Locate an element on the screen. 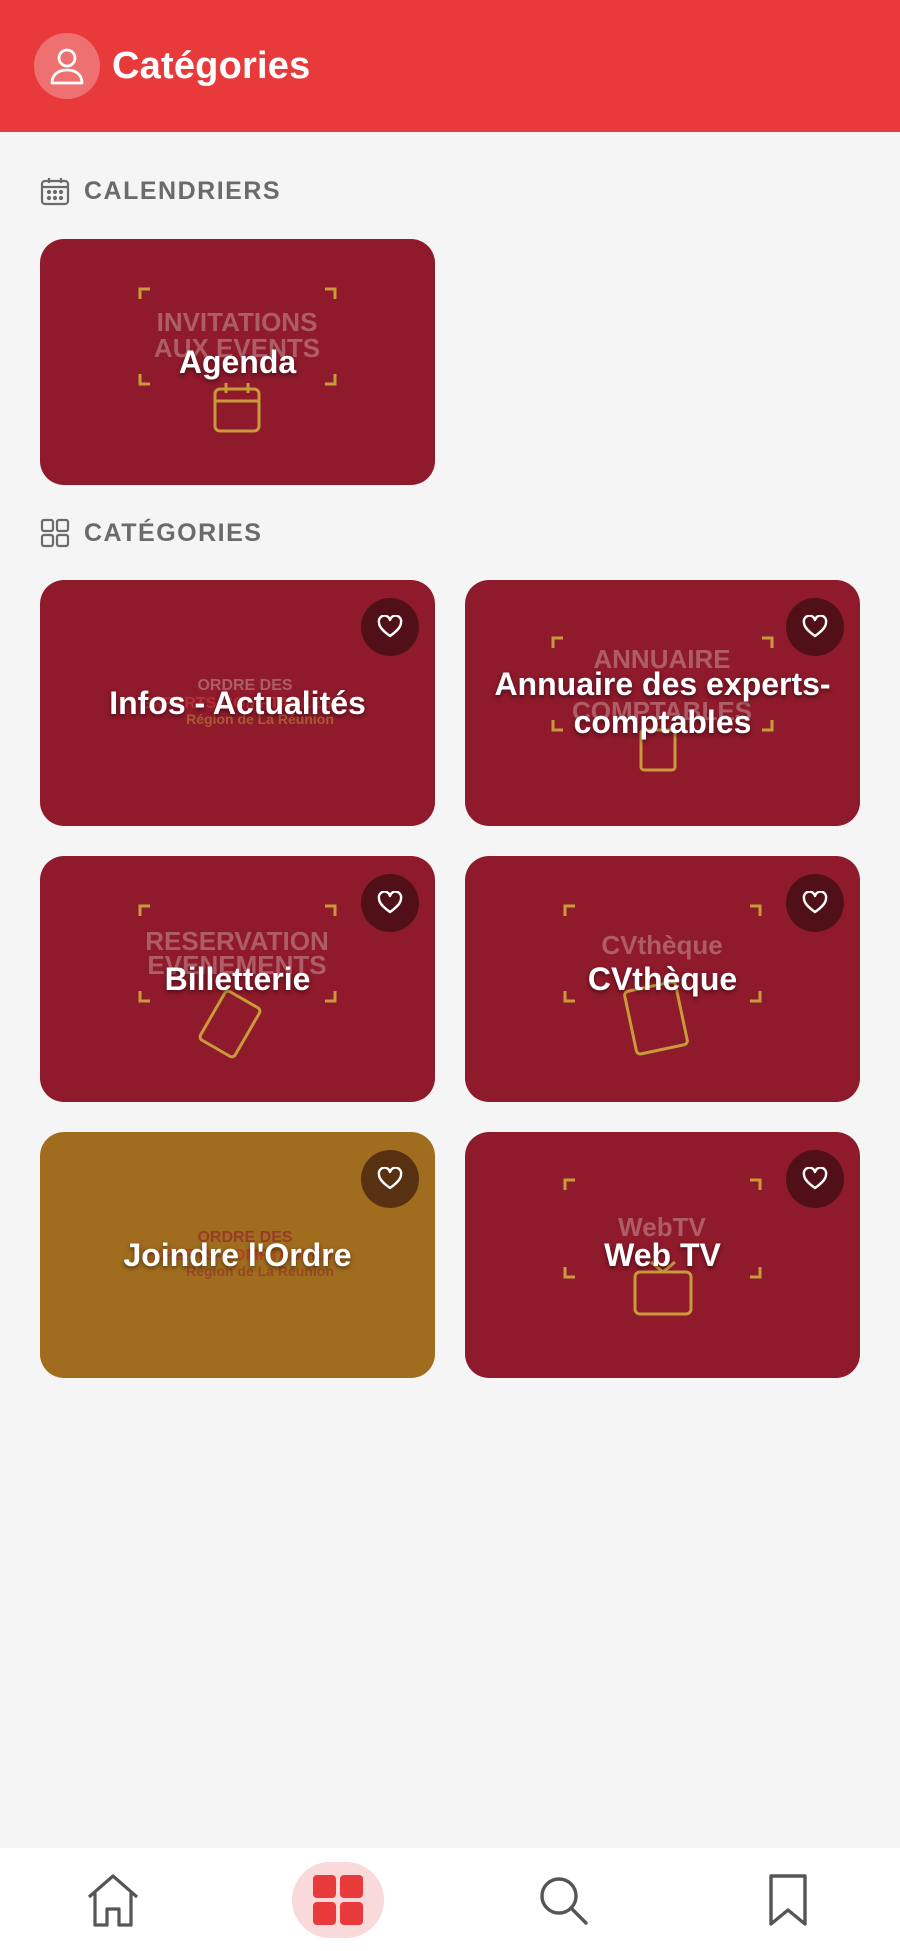 This screenshot has height=1951, width=900. search-icon is located at coordinates (563, 1900).